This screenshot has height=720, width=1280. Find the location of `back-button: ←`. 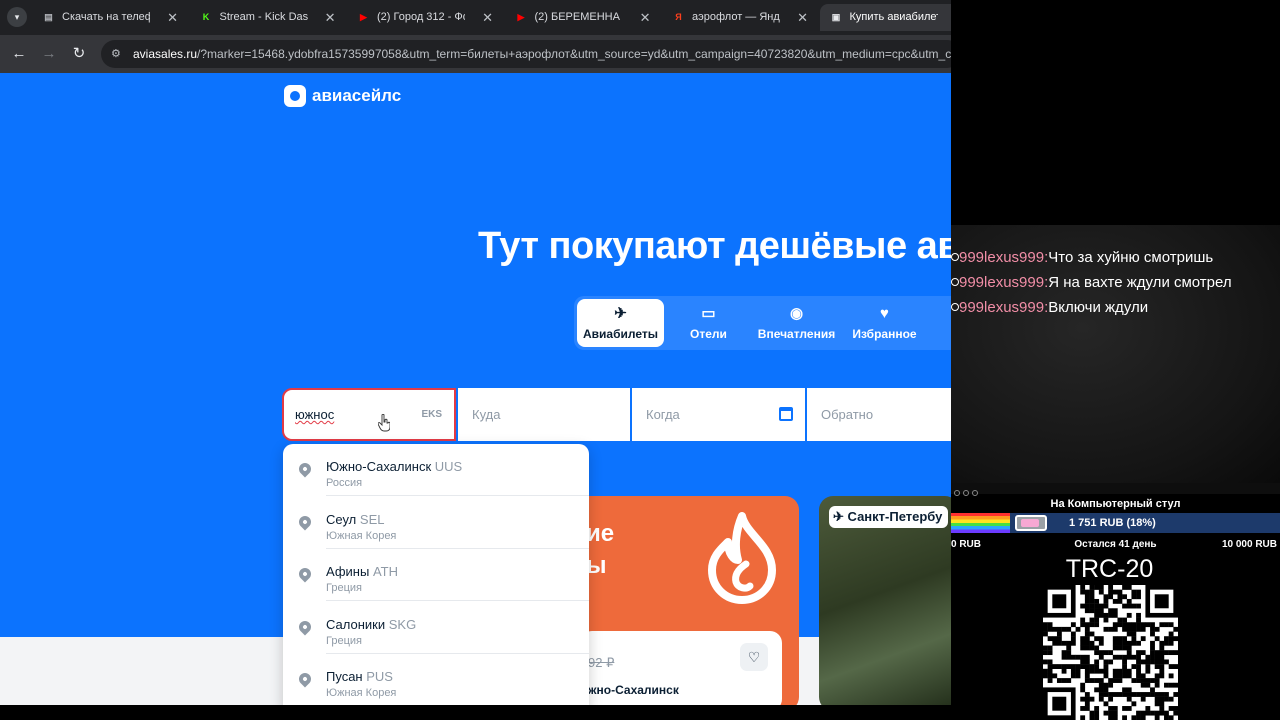

back-button: ← is located at coordinates (19, 54).